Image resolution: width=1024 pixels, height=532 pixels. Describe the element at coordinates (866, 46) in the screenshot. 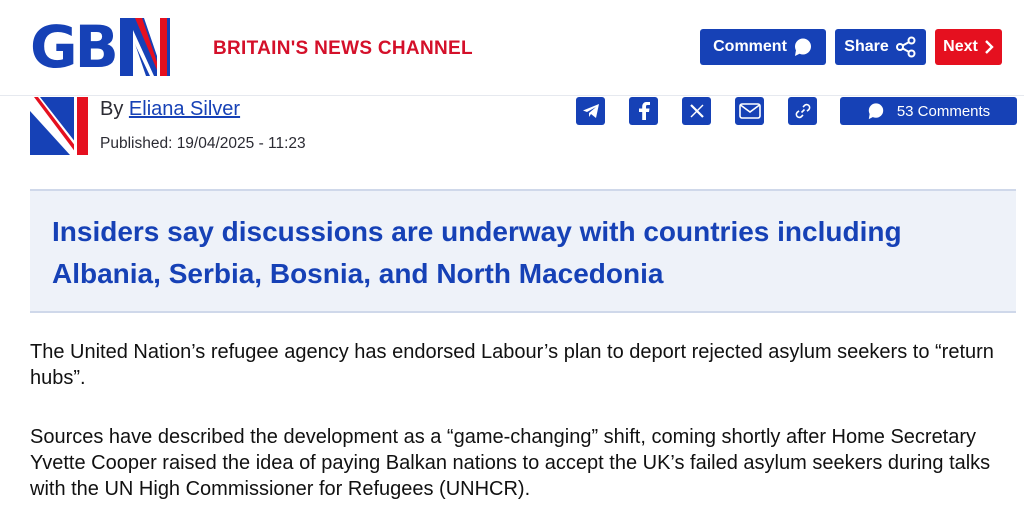

I see `share-button-label: Share` at that location.